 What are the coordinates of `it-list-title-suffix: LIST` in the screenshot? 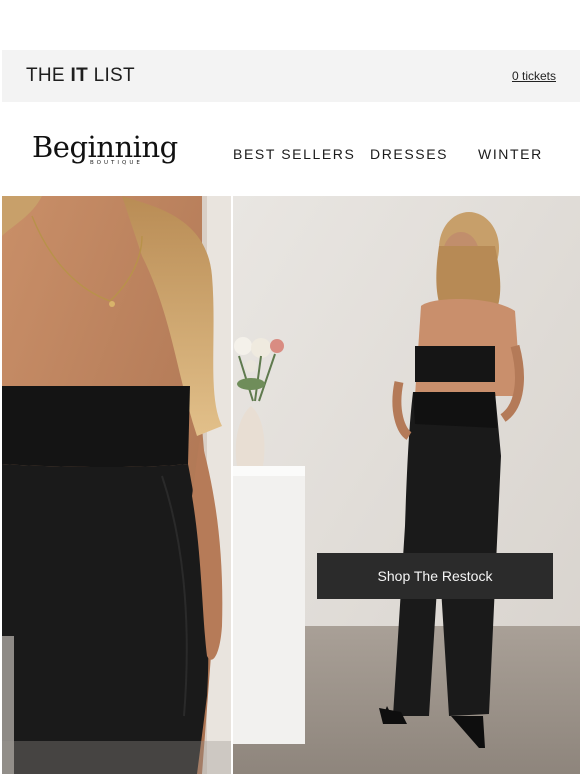 It's located at (114, 75).